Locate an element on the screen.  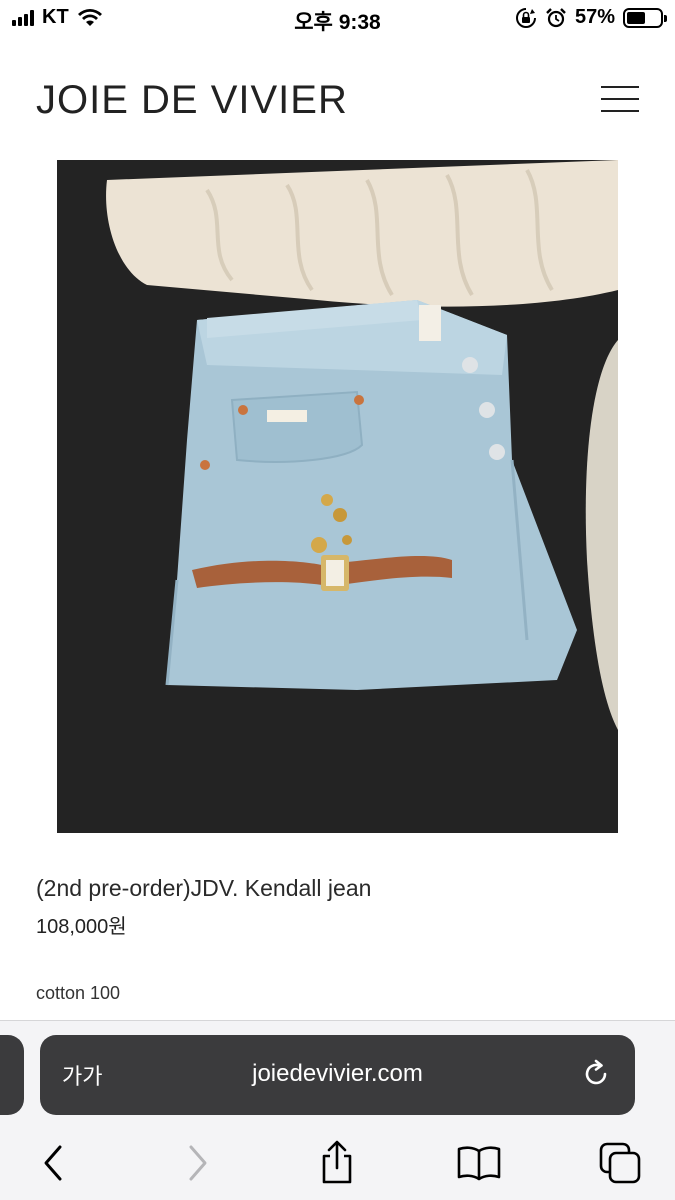
status-bar: KT 오후 9:38 57% is located at coordinates (337, 20).